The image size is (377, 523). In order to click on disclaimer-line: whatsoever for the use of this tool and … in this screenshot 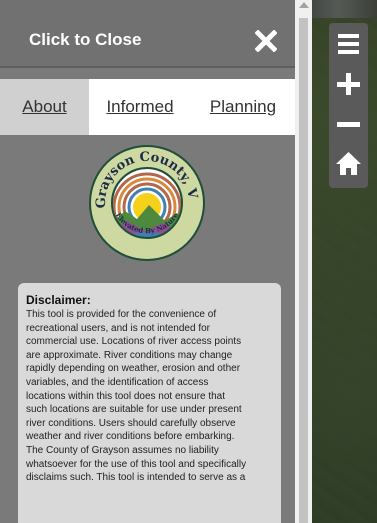, I will do `click(136, 464)`.